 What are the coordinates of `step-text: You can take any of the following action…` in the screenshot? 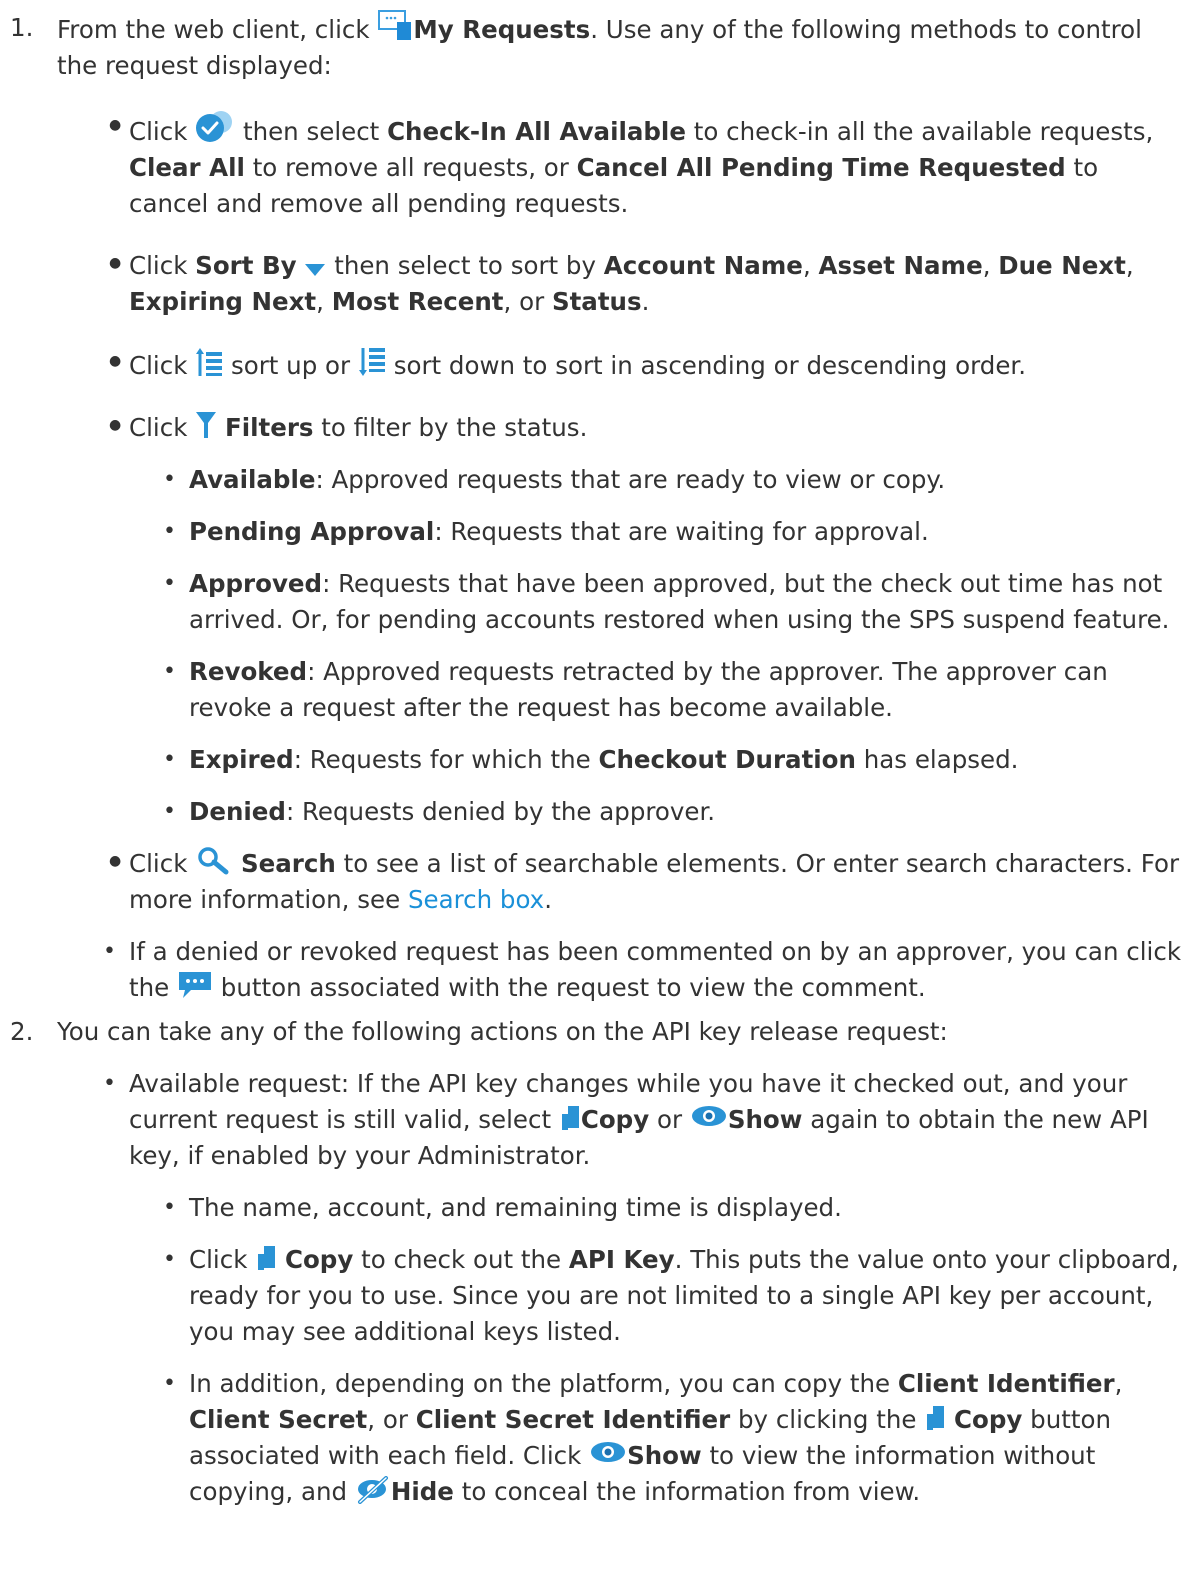 It's located at (502, 1031).